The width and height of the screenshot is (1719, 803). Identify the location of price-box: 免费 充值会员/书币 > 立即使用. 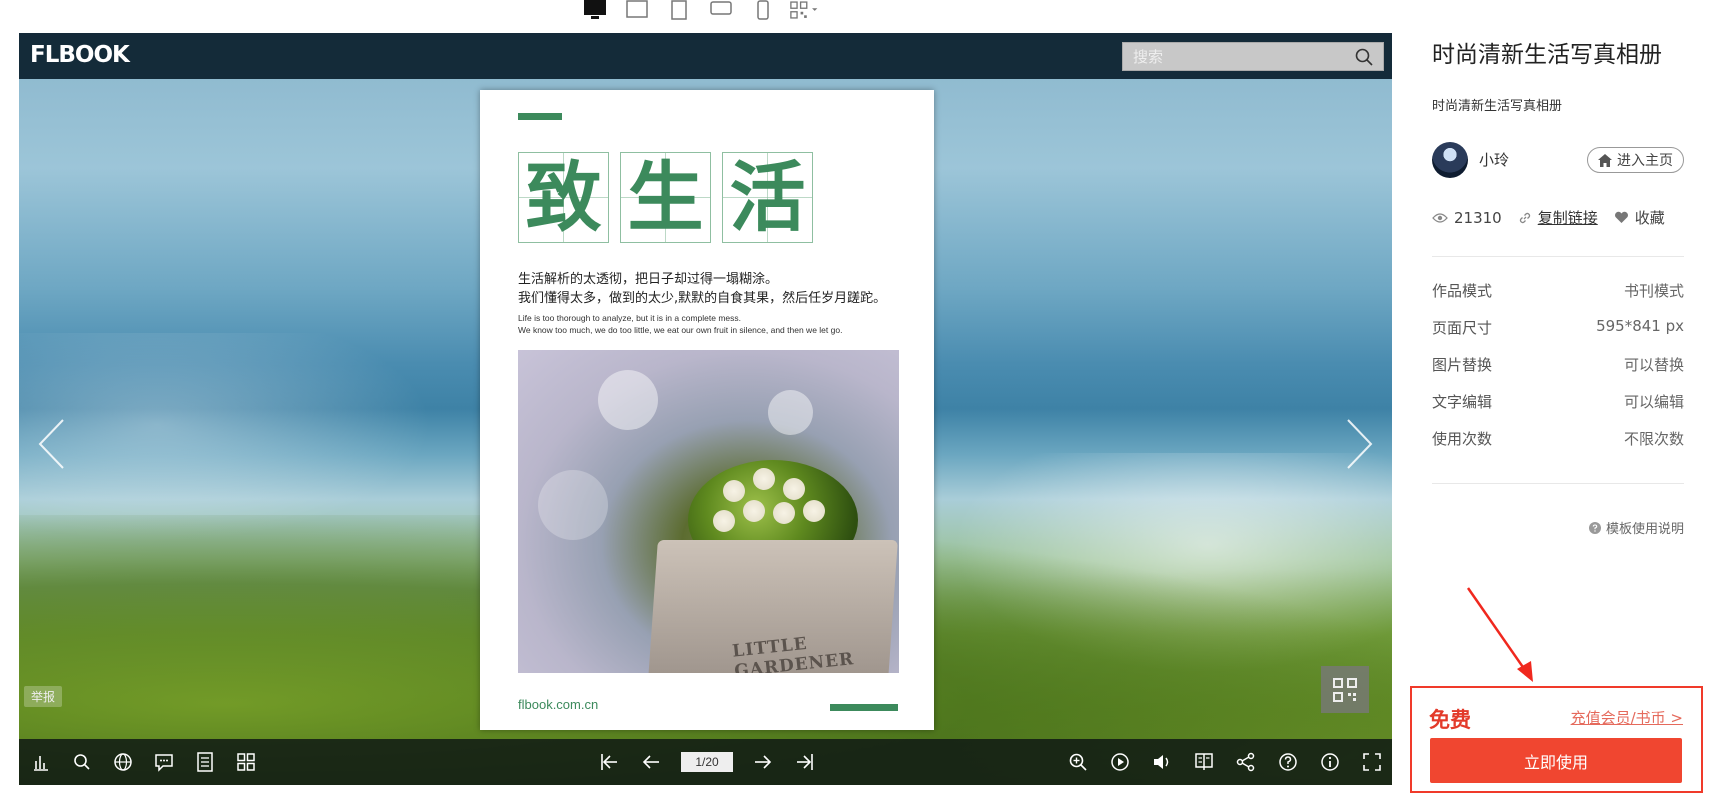
(1556, 739).